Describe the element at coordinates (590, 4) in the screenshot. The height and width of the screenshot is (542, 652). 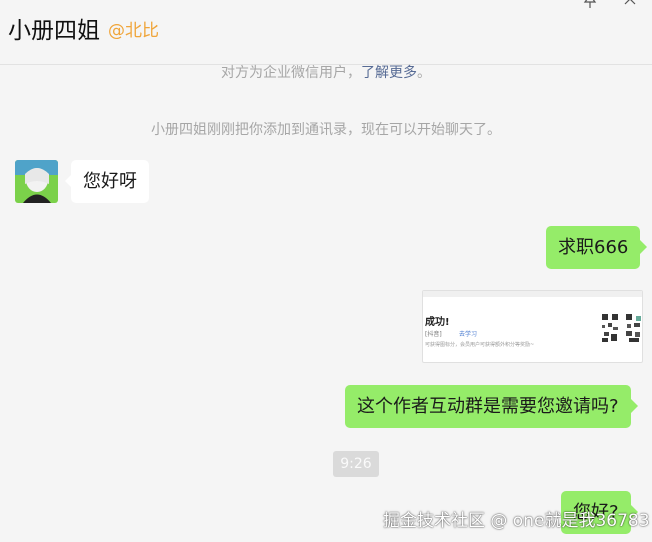
I see `pin-icon` at that location.